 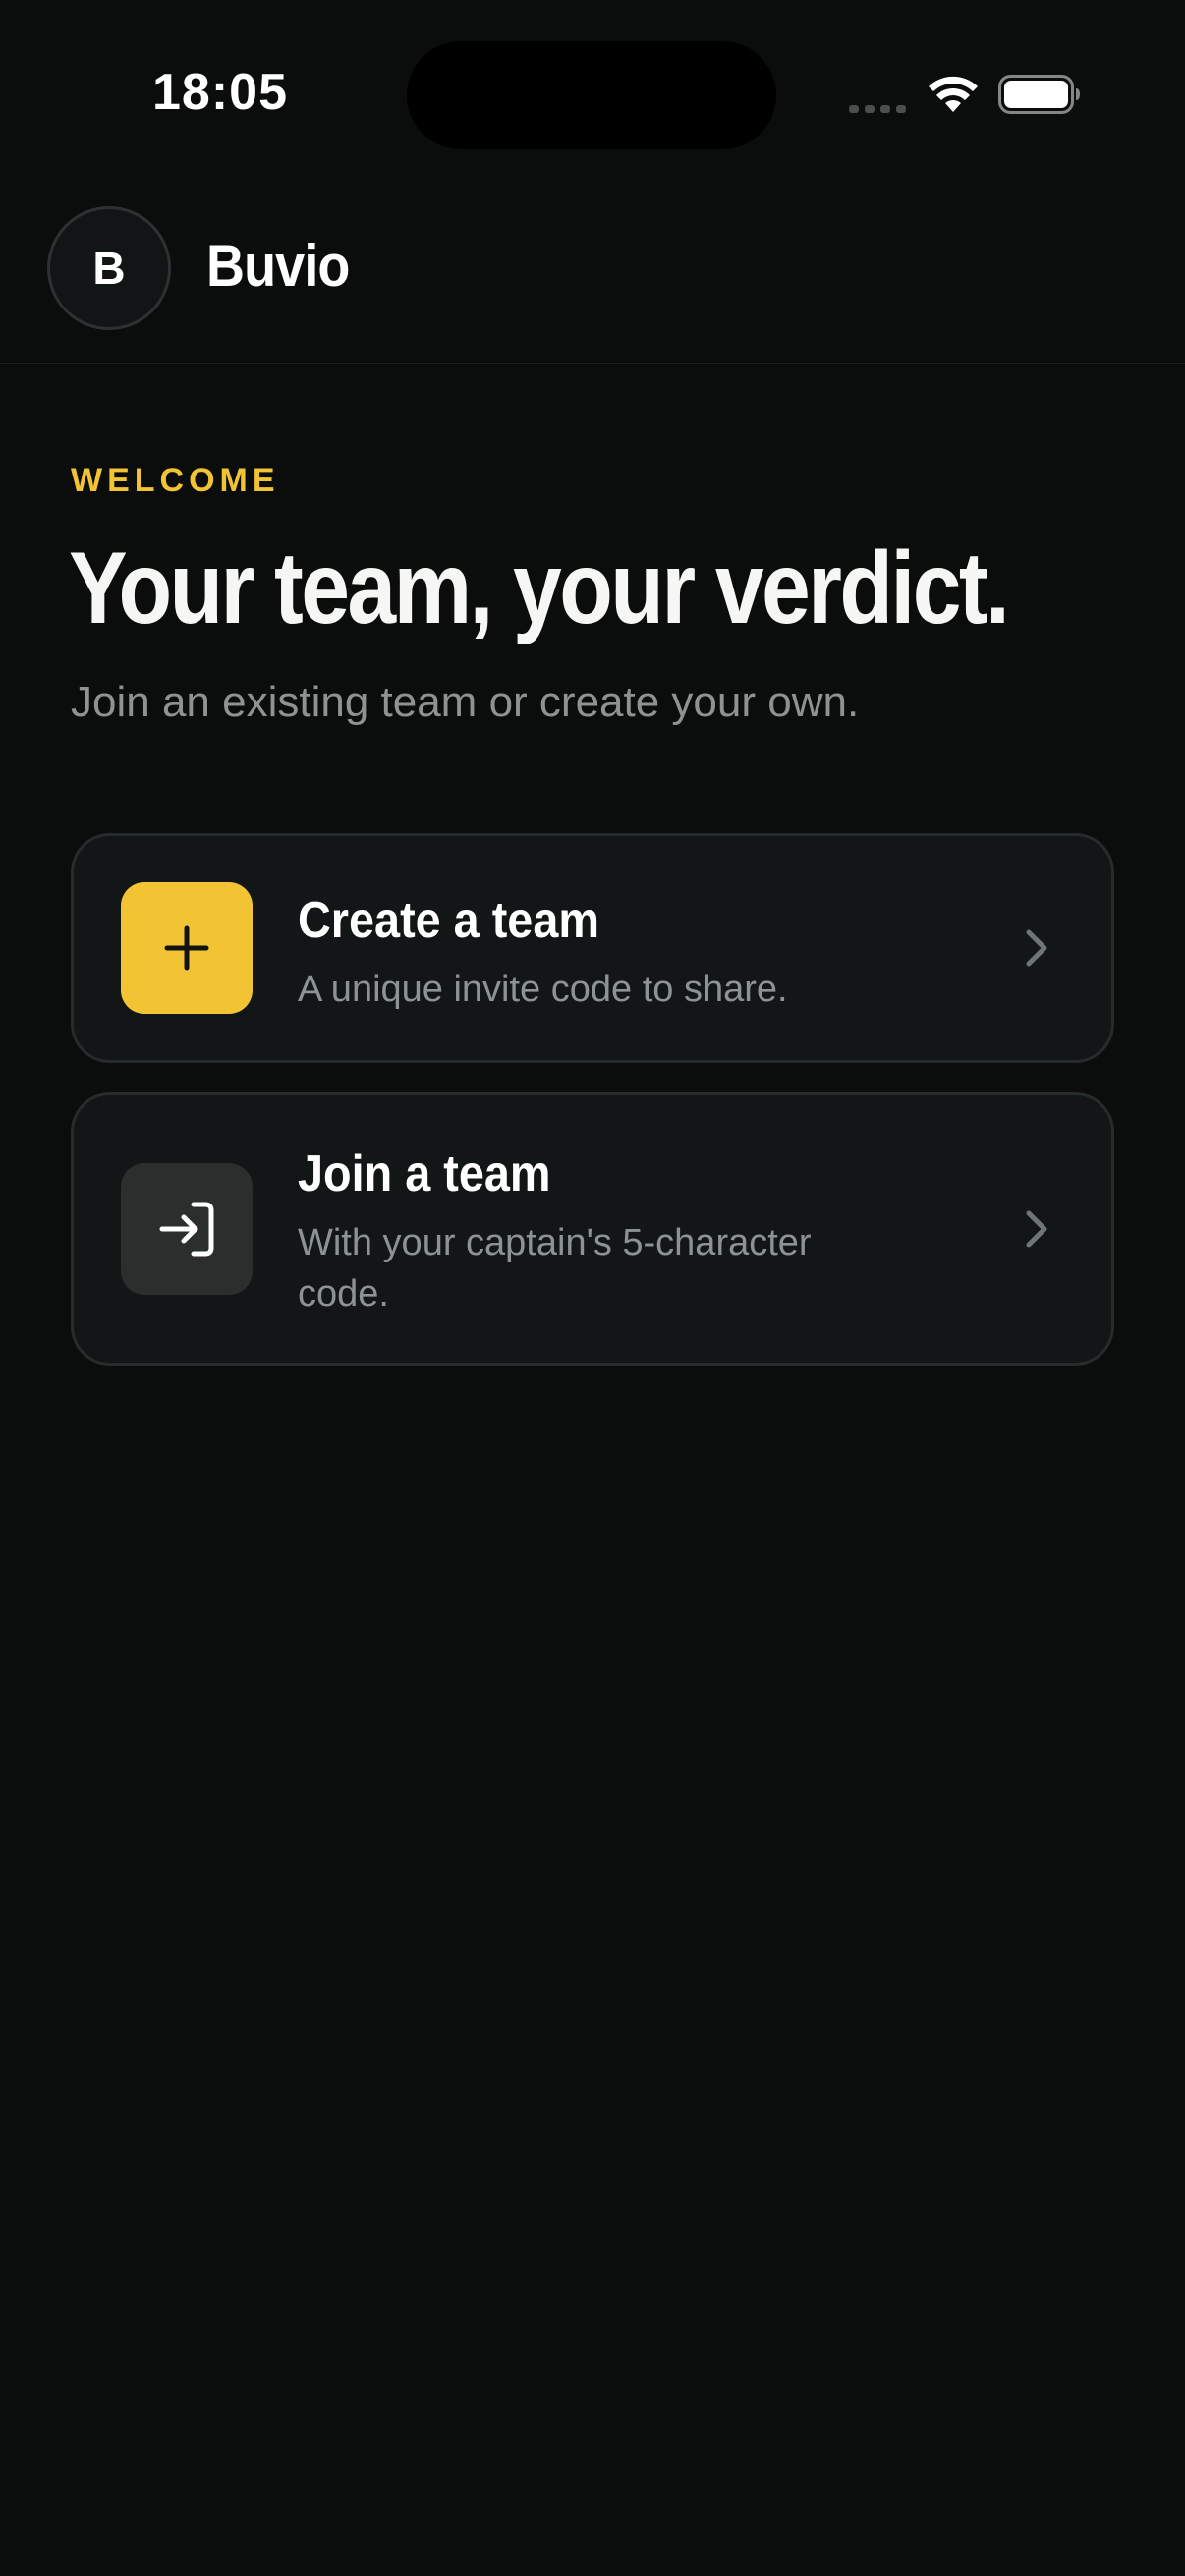 What do you see at coordinates (954, 94) in the screenshot?
I see `wifi-icon` at bounding box center [954, 94].